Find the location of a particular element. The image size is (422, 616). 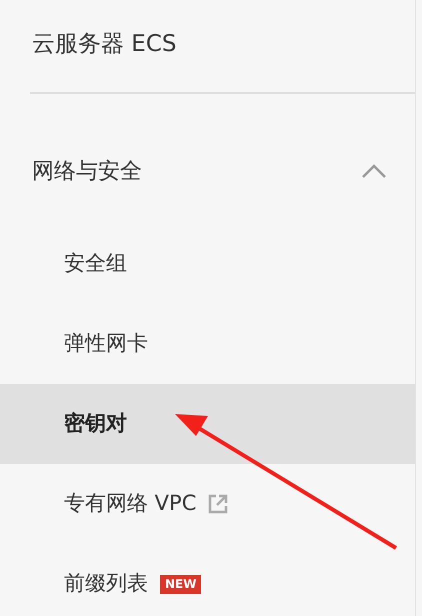

sidebar-item: 专有网络 VPC is located at coordinates (207, 504).